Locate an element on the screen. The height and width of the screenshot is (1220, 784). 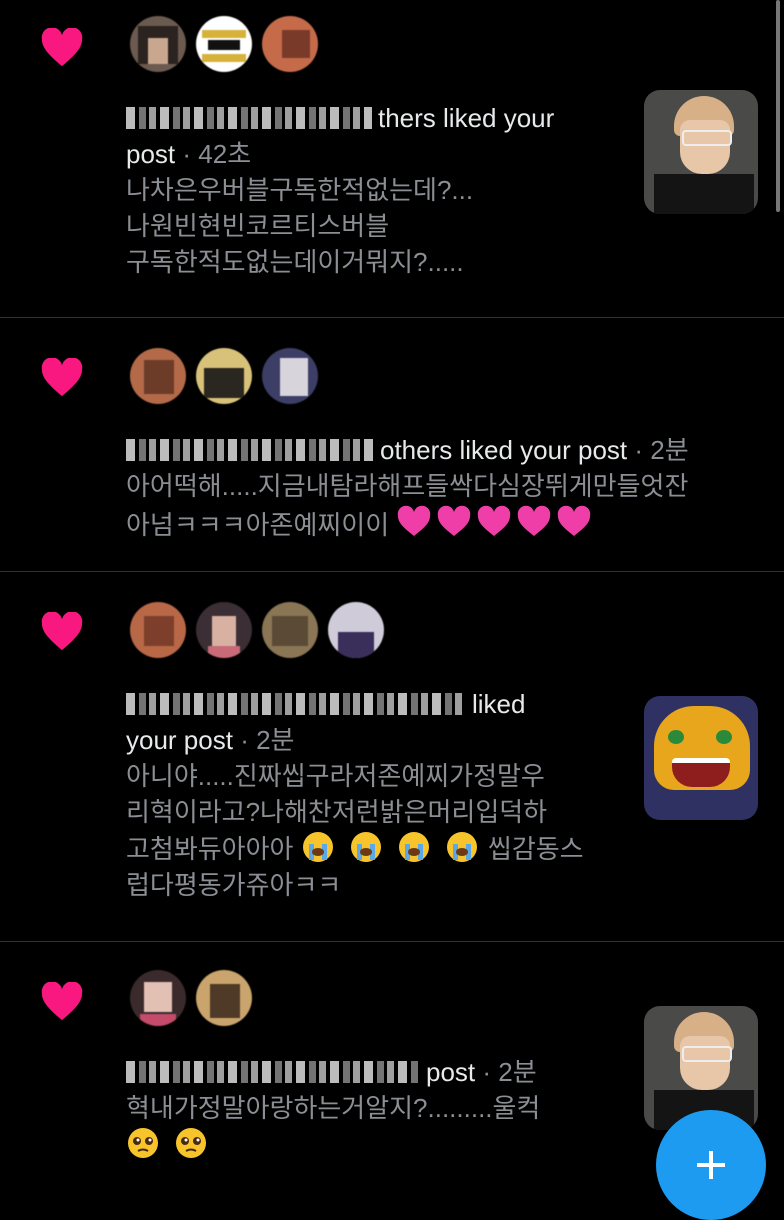
title-rest: liked is located at coordinates (499, 704).